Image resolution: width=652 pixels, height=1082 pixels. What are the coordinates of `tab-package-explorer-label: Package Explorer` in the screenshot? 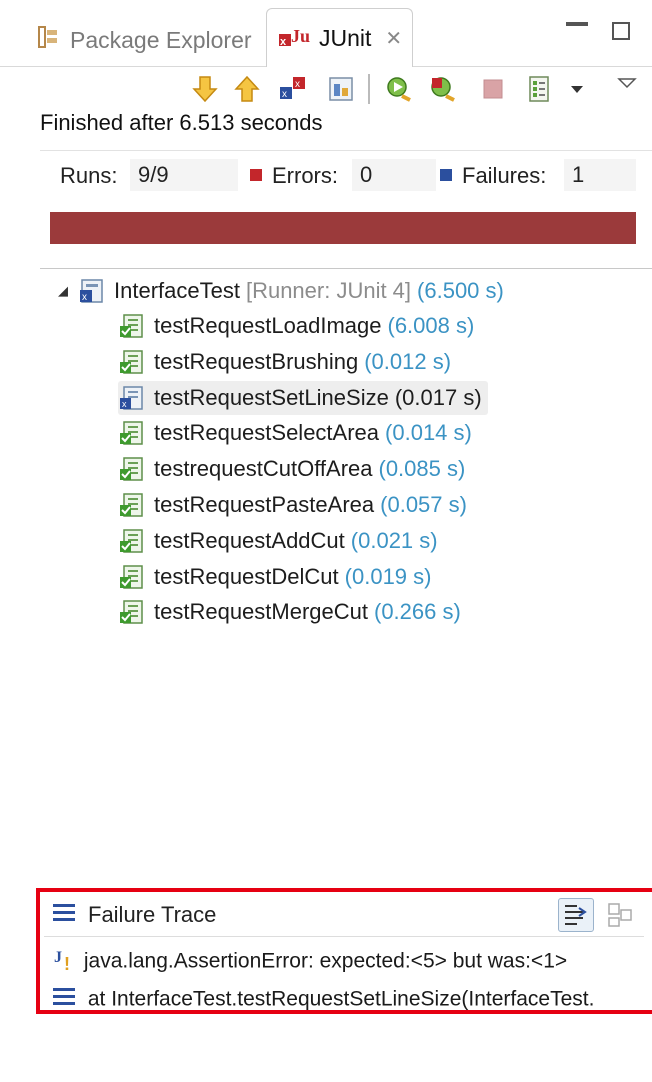 It's located at (161, 39).